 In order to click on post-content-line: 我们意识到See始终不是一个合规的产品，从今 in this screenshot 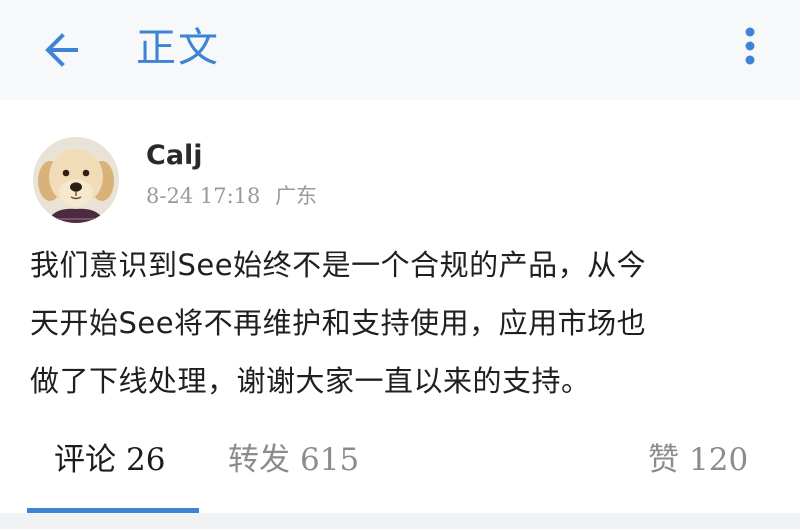, I will do `click(338, 265)`.